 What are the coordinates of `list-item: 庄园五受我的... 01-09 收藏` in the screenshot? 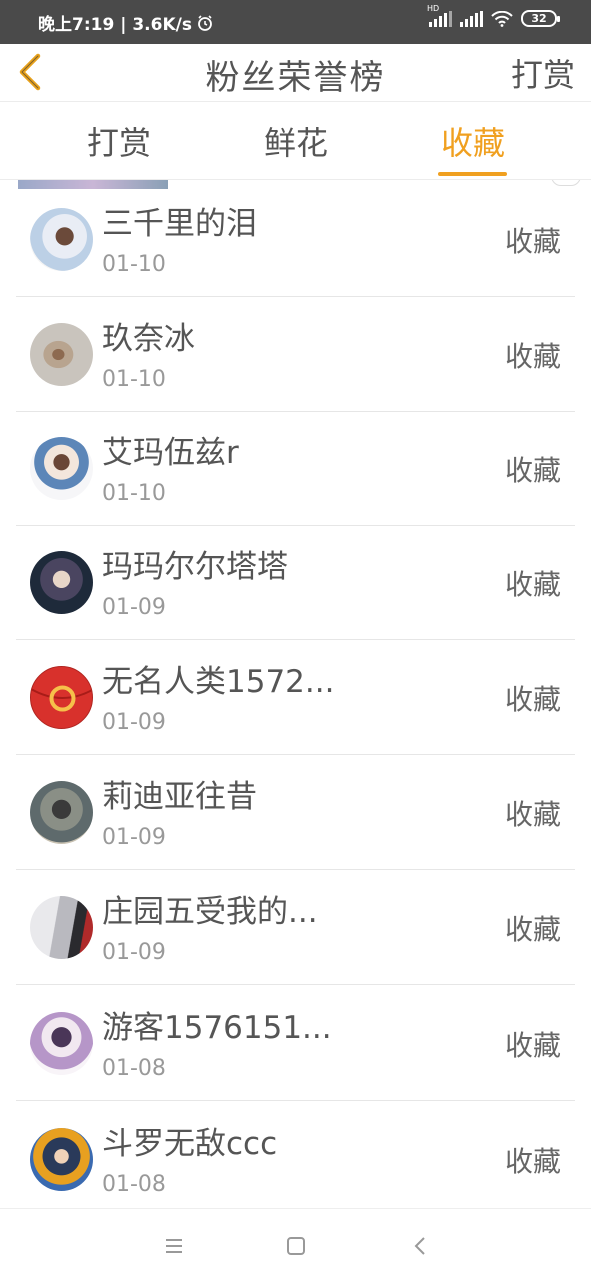 It's located at (295, 927).